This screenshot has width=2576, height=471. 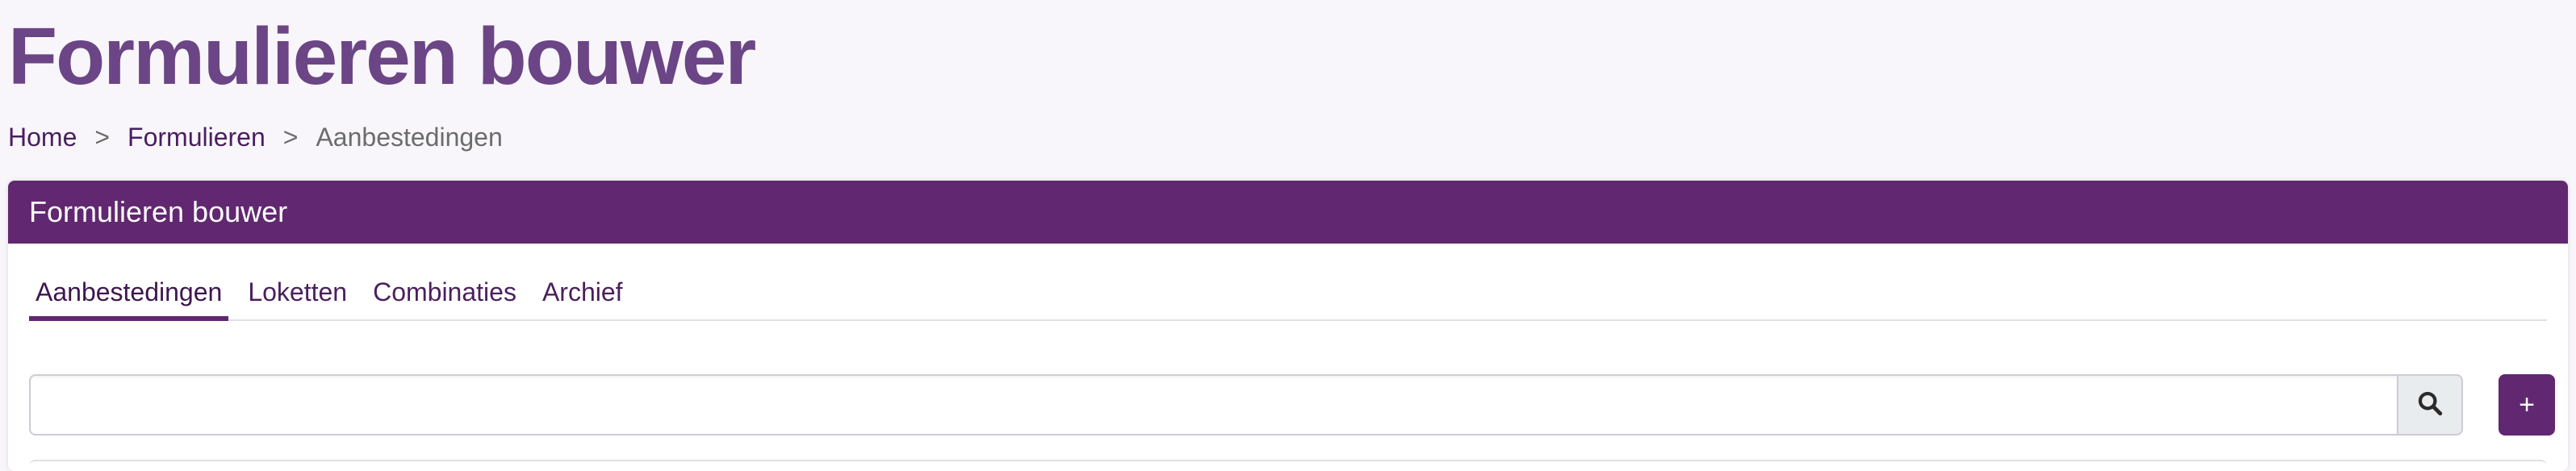 What do you see at coordinates (42, 137) in the screenshot?
I see `breadcrumb-home-link: Home` at bounding box center [42, 137].